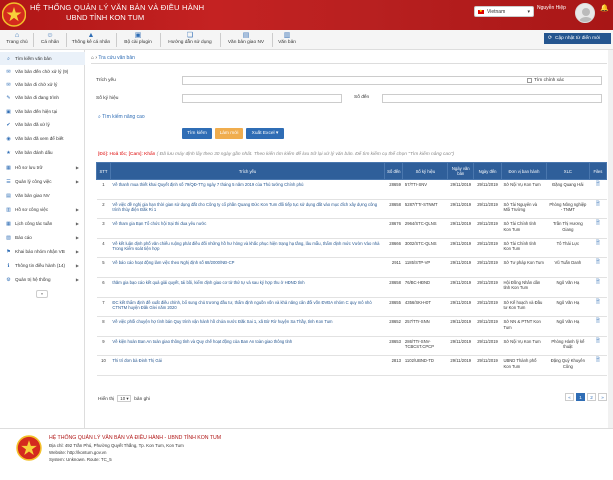 The width and height of the screenshot is (613, 480). What do you see at coordinates (42, 167) in the screenshot?
I see `sidebar-item-archive: ▦ Hồ sơ lưu trữ ▶` at bounding box center [42, 167].